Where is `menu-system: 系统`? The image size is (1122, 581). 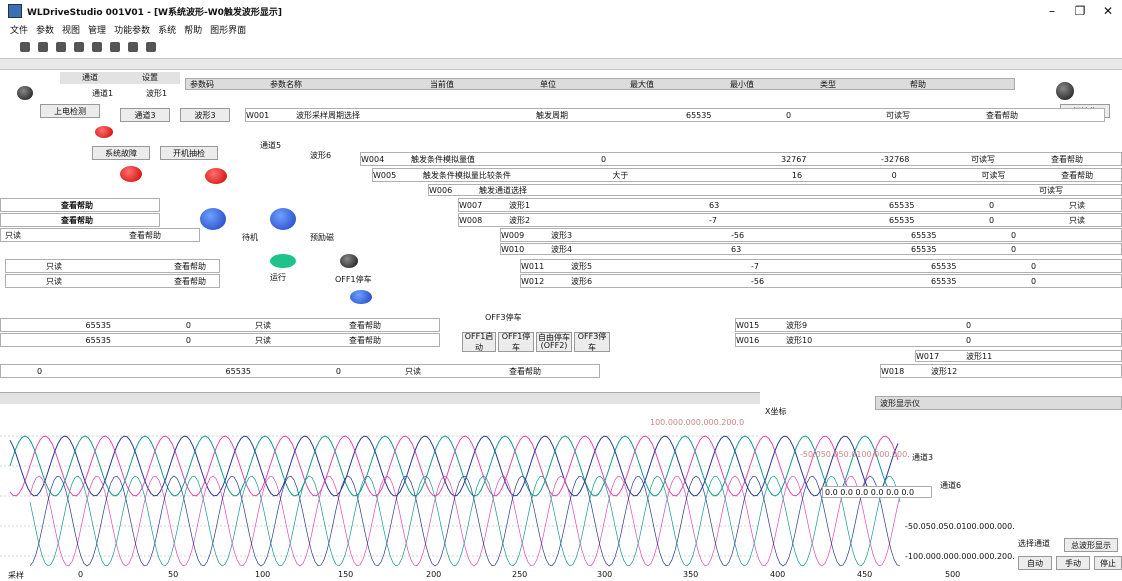 menu-system: 系统 is located at coordinates (167, 29).